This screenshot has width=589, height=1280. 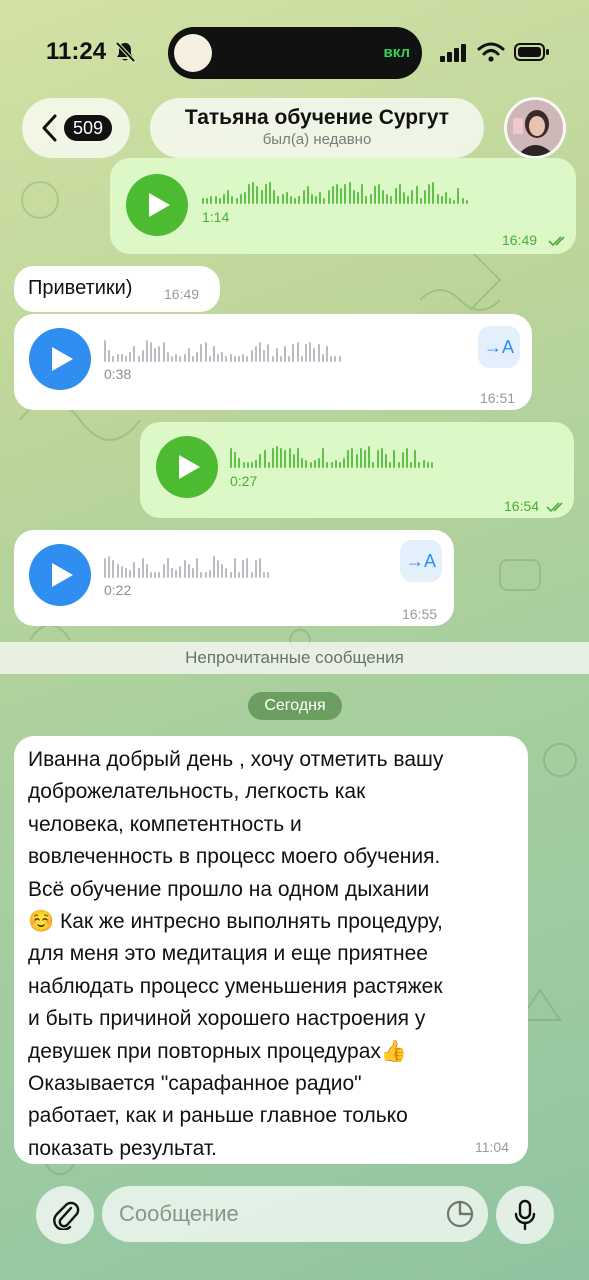 I want to click on message-input: Сообщение, so click(x=295, y=1214).